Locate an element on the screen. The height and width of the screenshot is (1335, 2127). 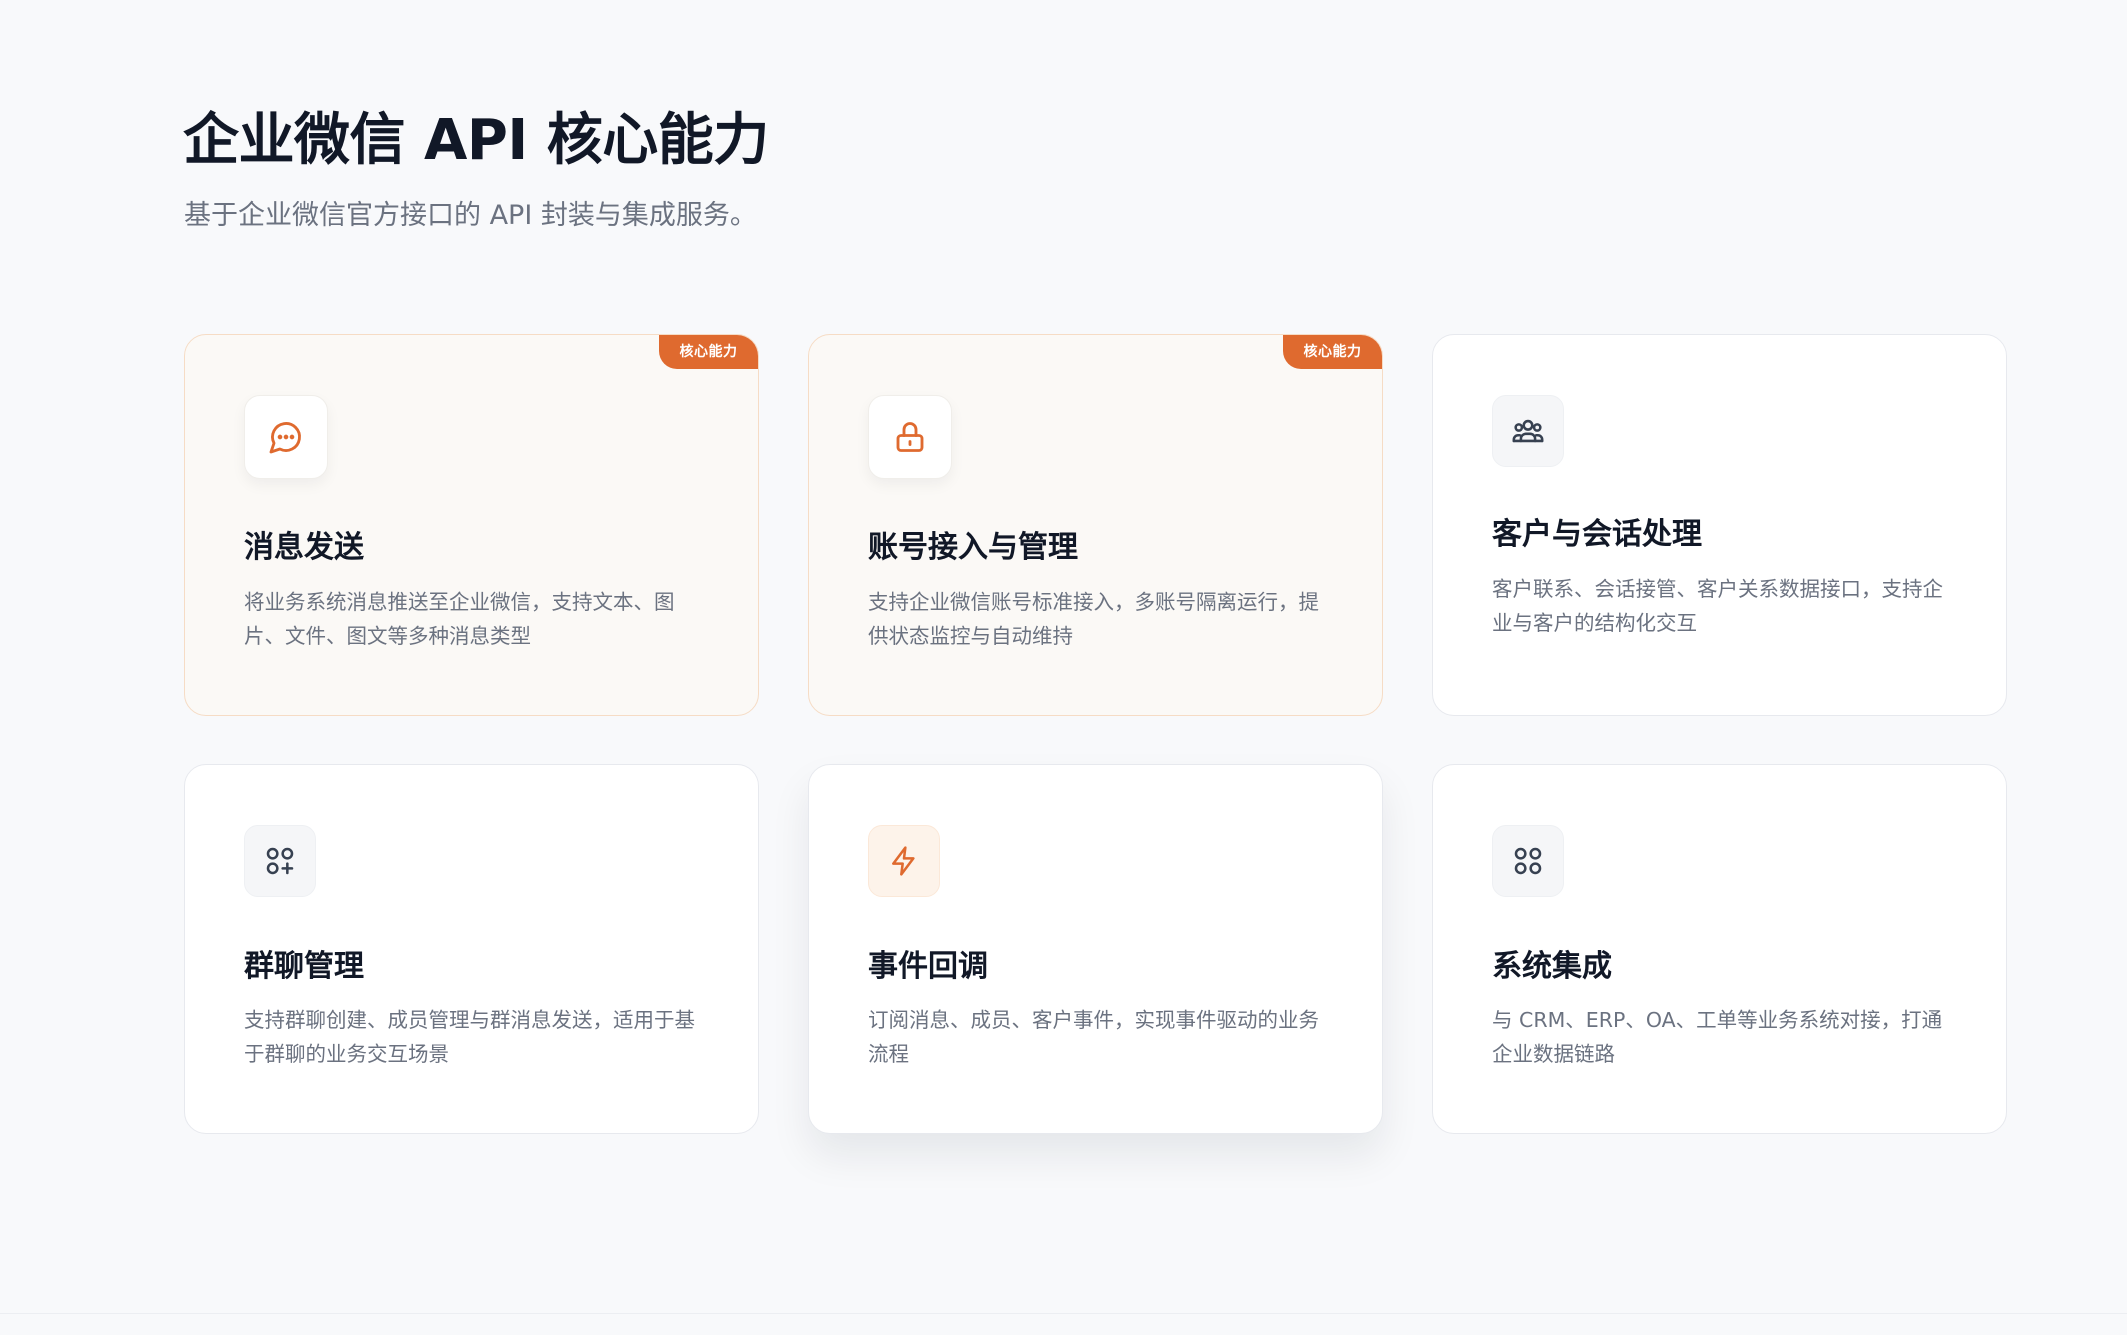
card-description: 将业务系统消息推送至企业微信，支持文本、图片、文件、图文等多种消息类型 is located at coordinates (459, 619).